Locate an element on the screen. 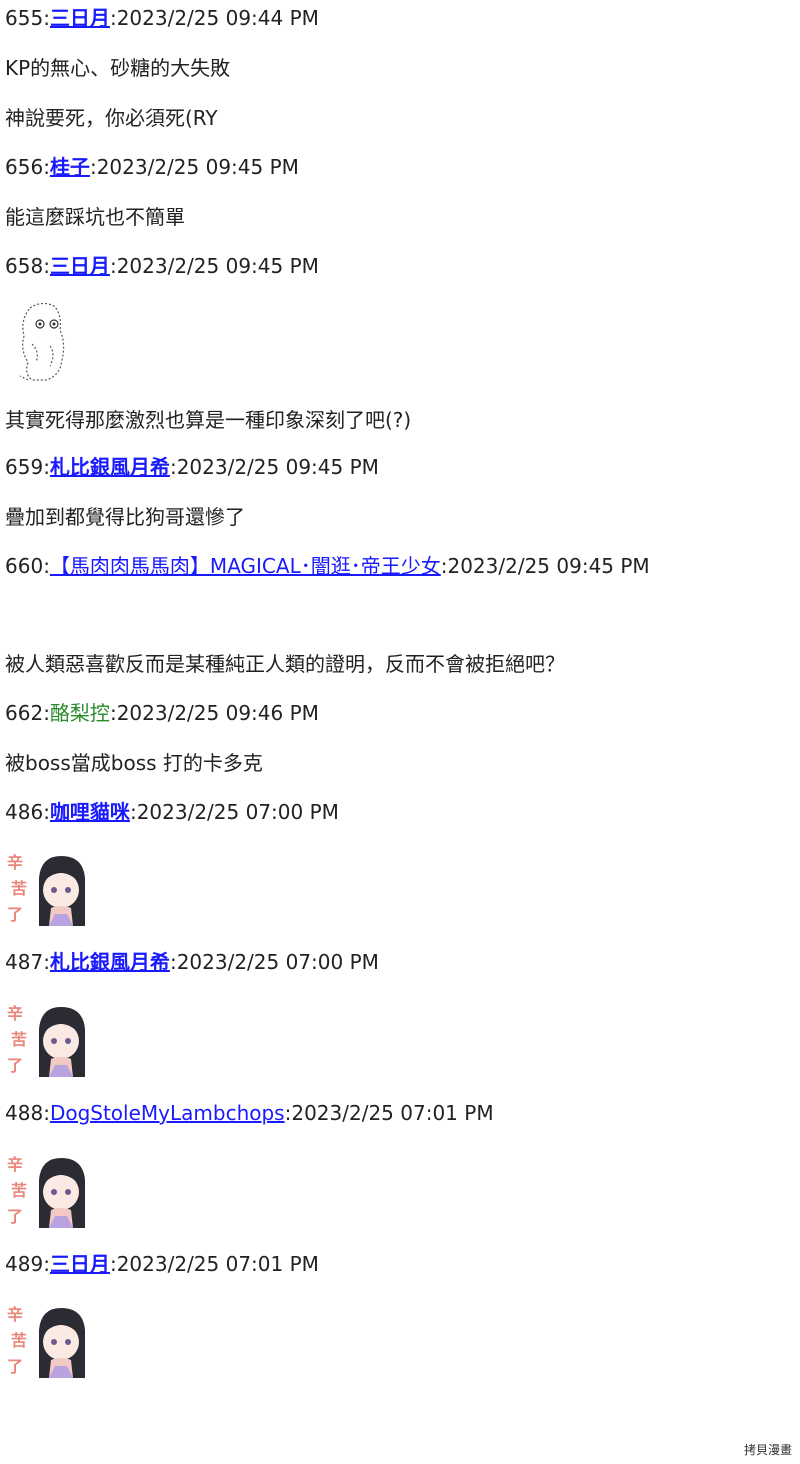 This screenshot has height=1464, width=800. poster-name-link: DogStoleMyLambchops is located at coordinates (167, 1113).